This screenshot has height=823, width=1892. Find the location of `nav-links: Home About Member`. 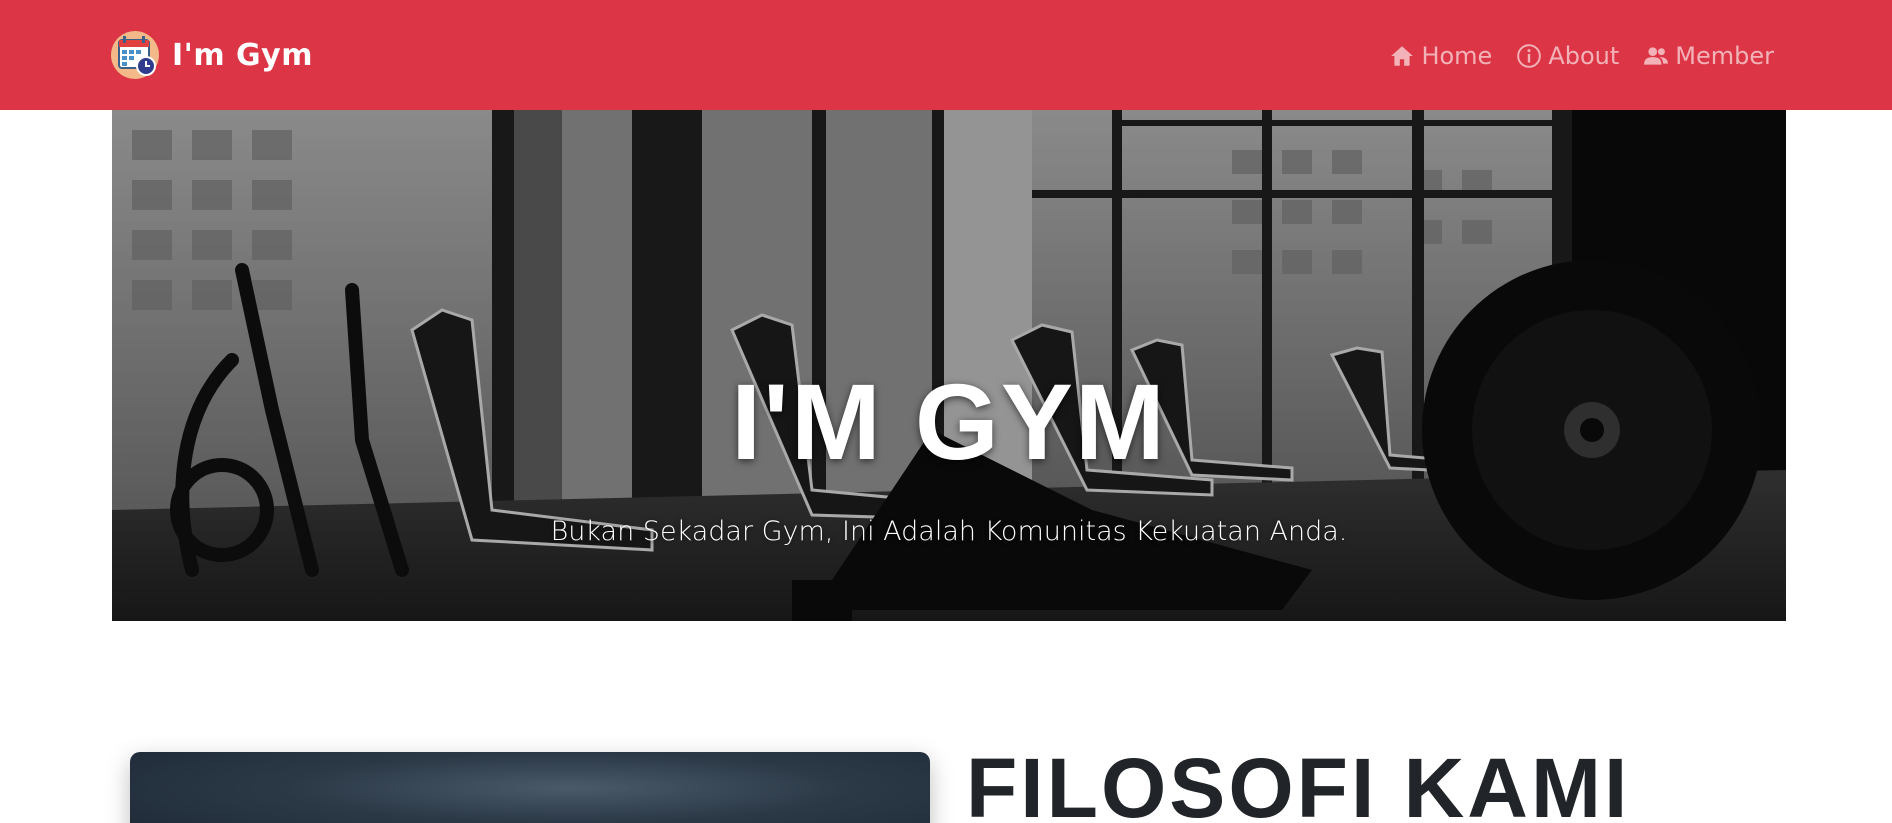

nav-links: Home About Member is located at coordinates (1581, 56).